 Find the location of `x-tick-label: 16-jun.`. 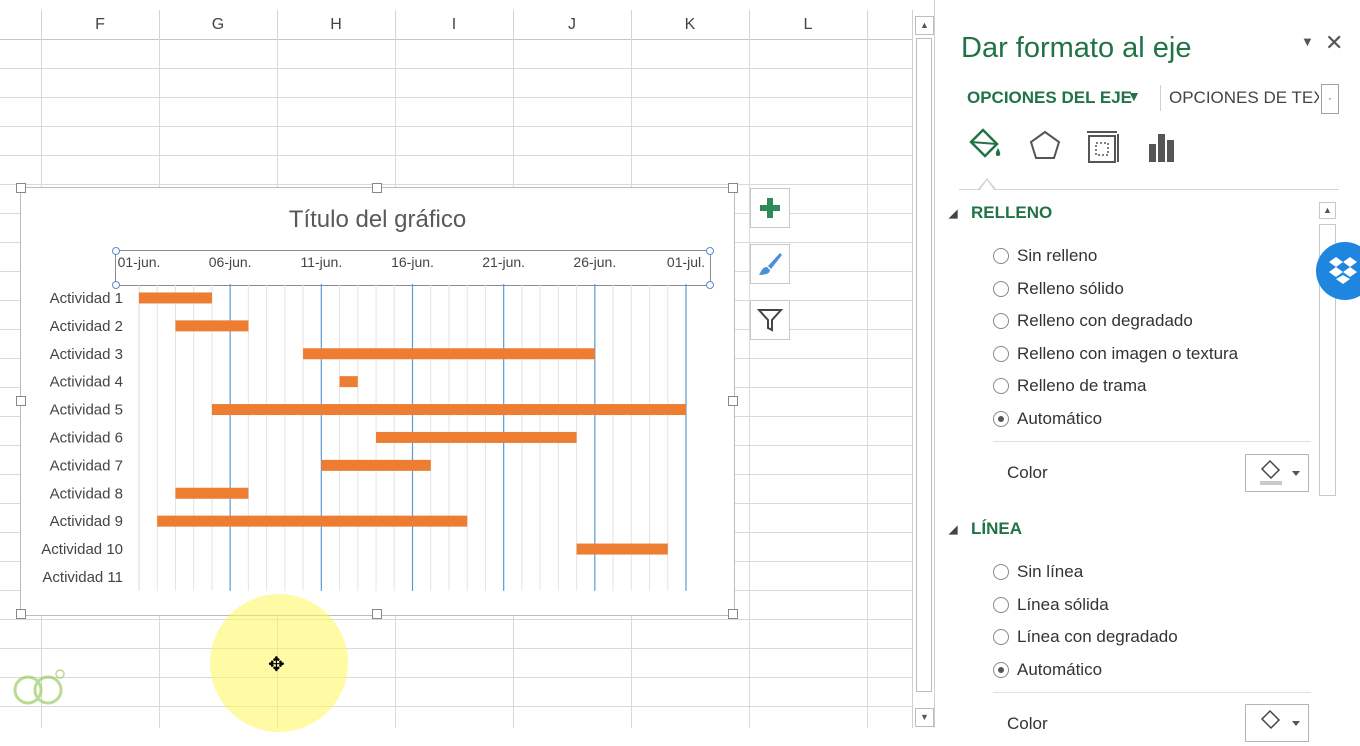

x-tick-label: 16-jun. is located at coordinates (412, 262).